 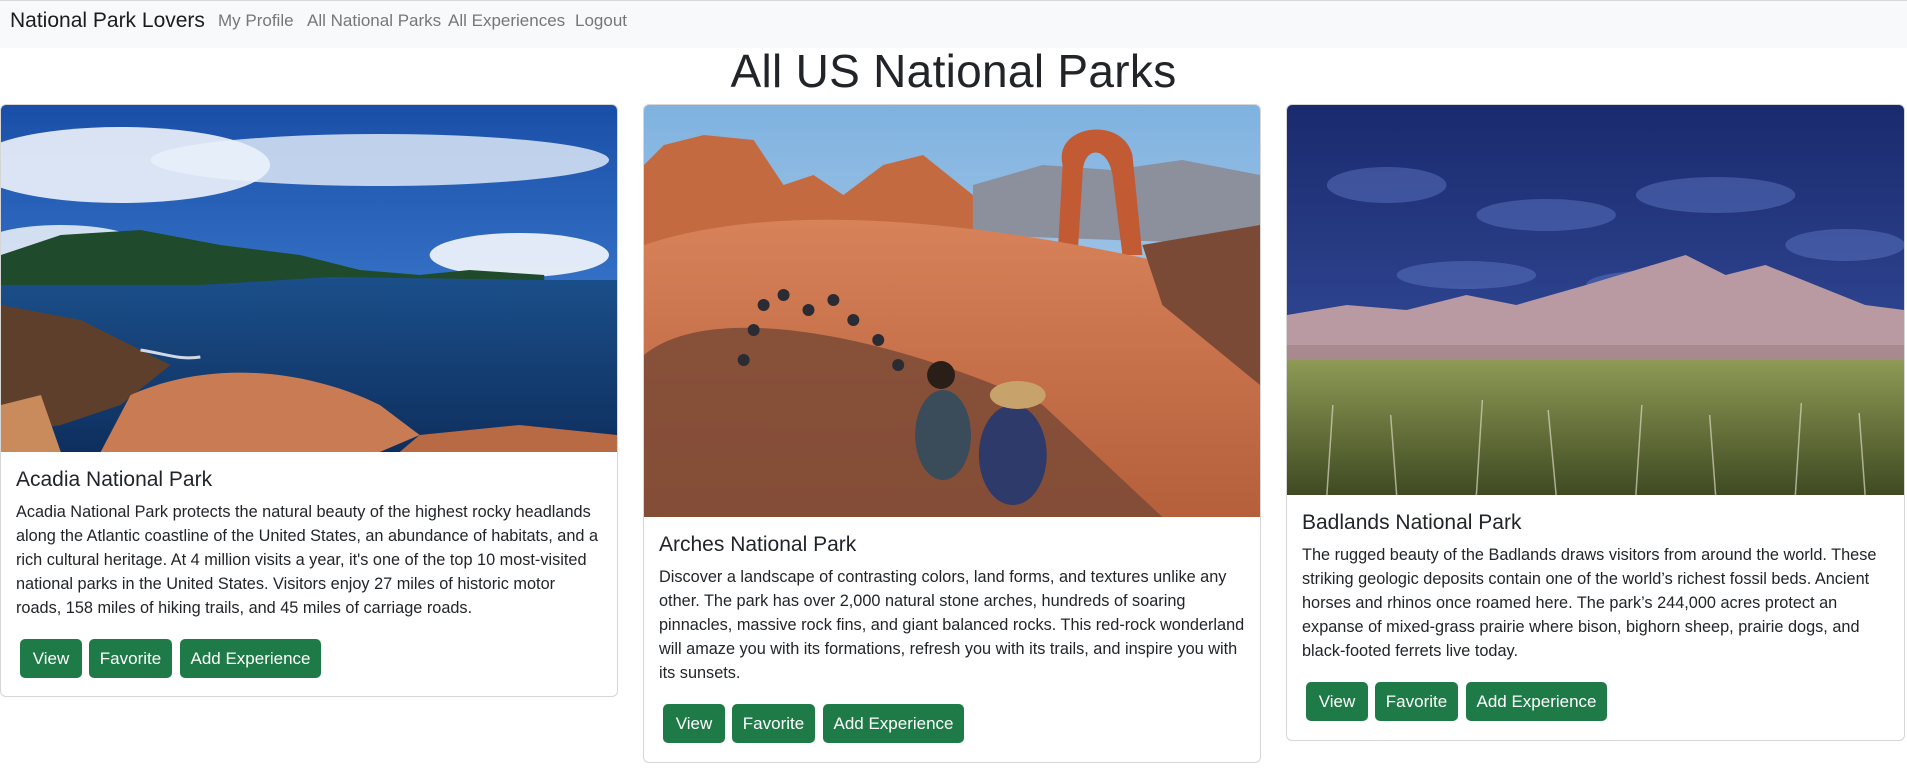 What do you see at coordinates (107, 21) in the screenshot?
I see `navbar-brand: National Park Lovers` at bounding box center [107, 21].